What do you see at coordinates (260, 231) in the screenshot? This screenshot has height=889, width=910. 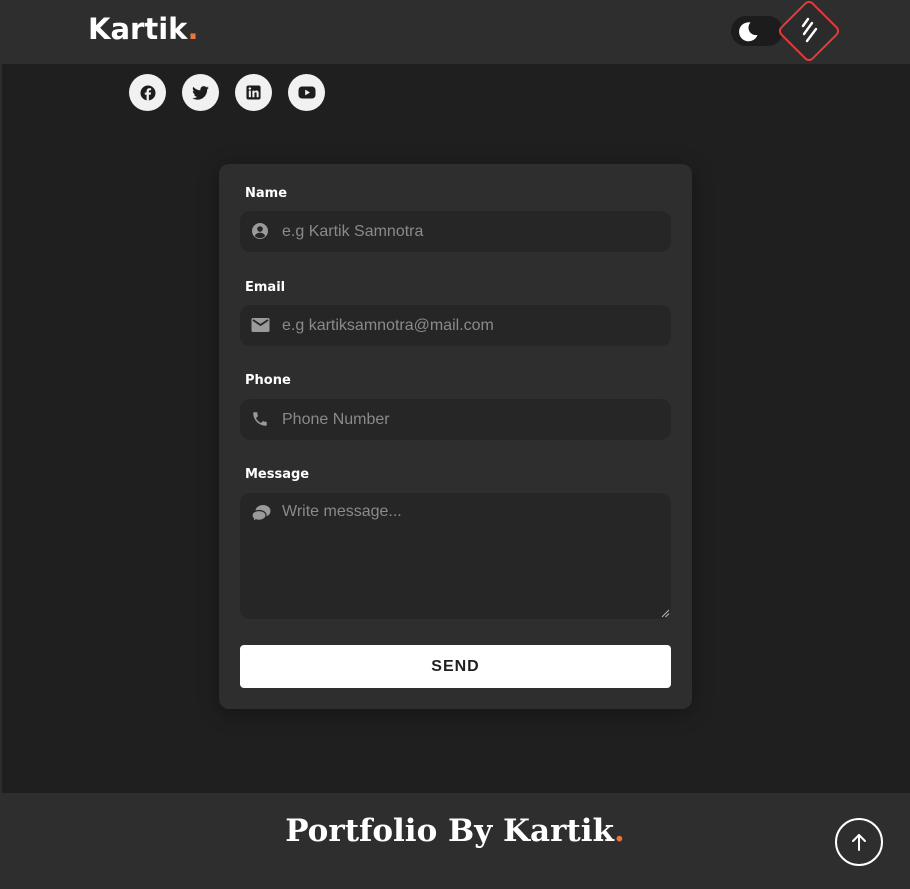 I see `user-icon` at bounding box center [260, 231].